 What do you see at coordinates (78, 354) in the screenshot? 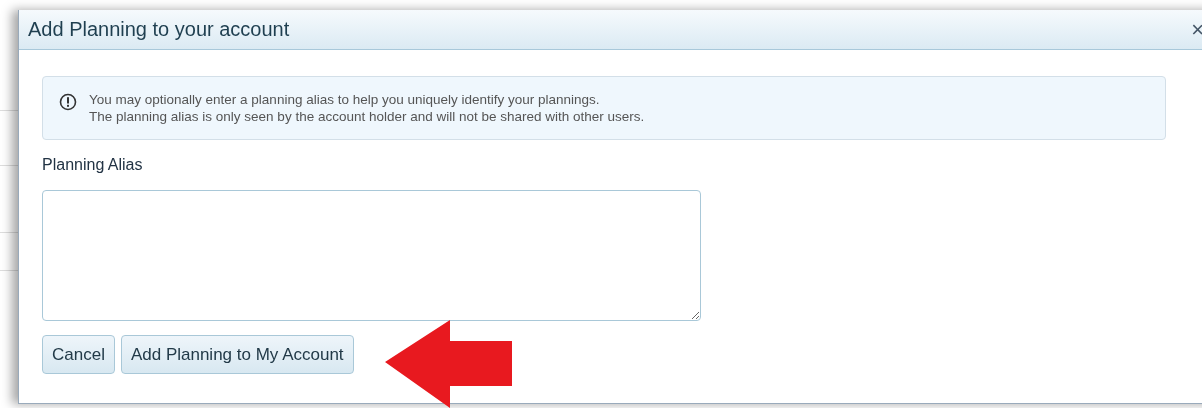
I see `cancel-button: Cancel` at bounding box center [78, 354].